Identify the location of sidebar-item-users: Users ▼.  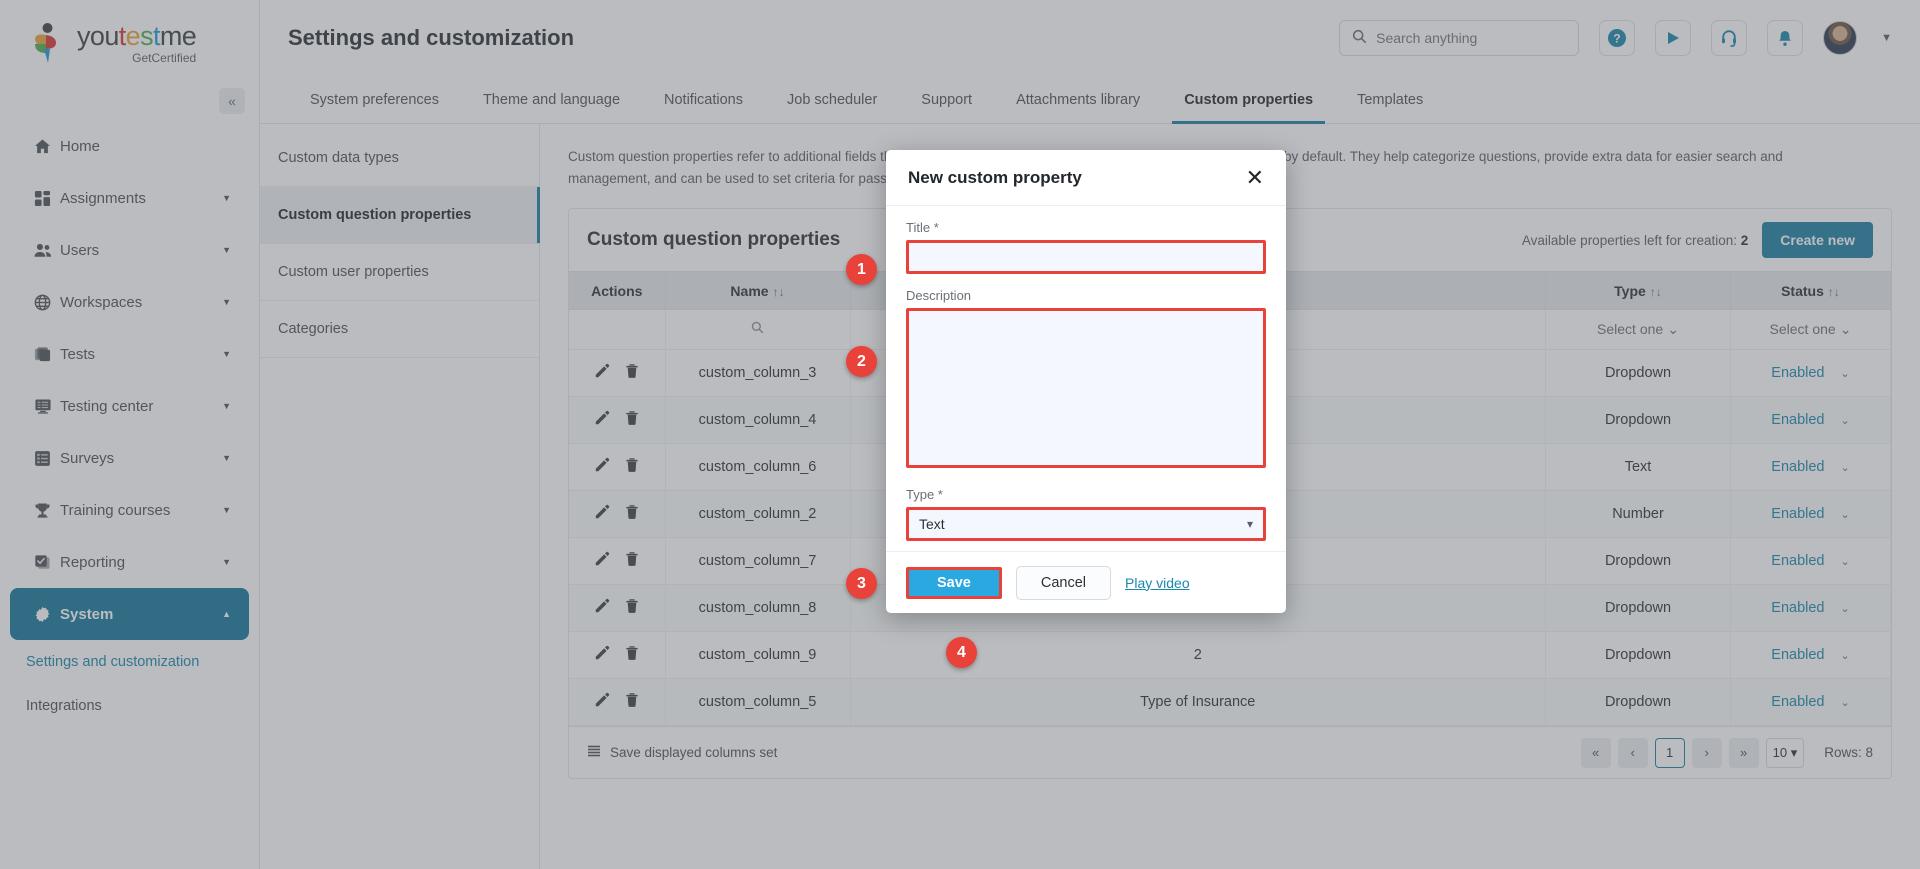
(129, 250).